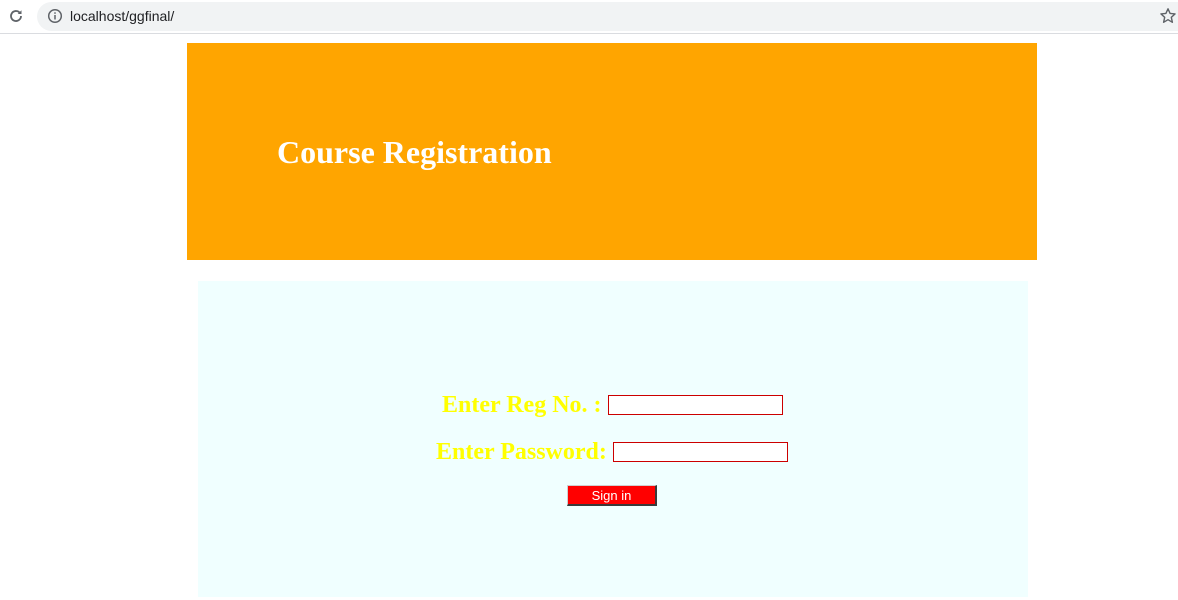  I want to click on url-text: localhost/ggfinal/, so click(122, 16).